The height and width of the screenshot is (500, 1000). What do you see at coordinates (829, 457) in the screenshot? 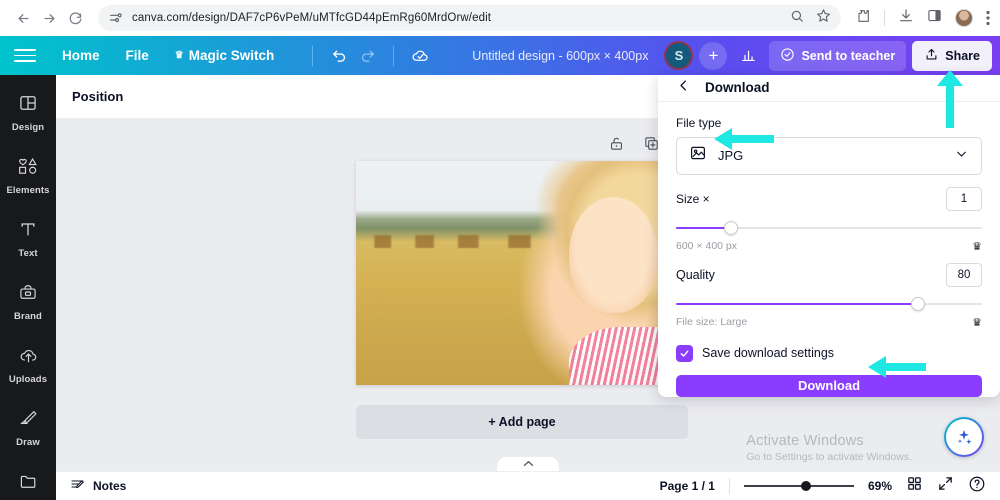
I see `watermark-line-2: Go to Settings to activate Windows.` at bounding box center [829, 457].